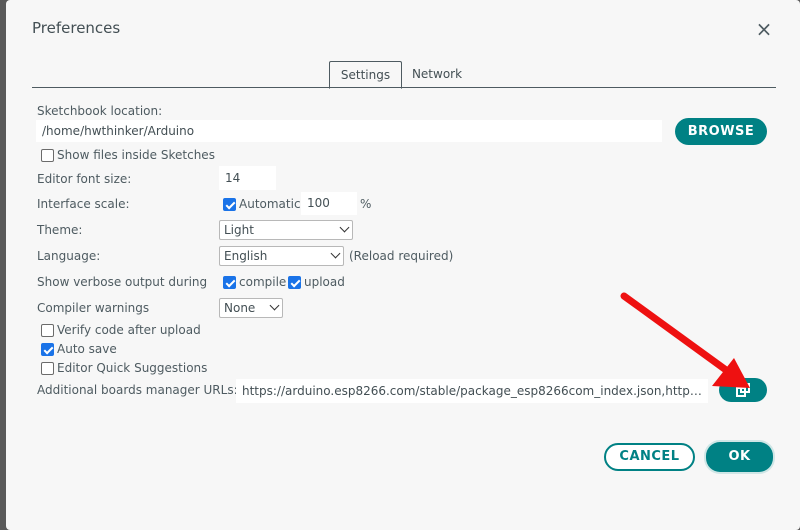  I want to click on tab-settings: Settings, so click(365, 75).